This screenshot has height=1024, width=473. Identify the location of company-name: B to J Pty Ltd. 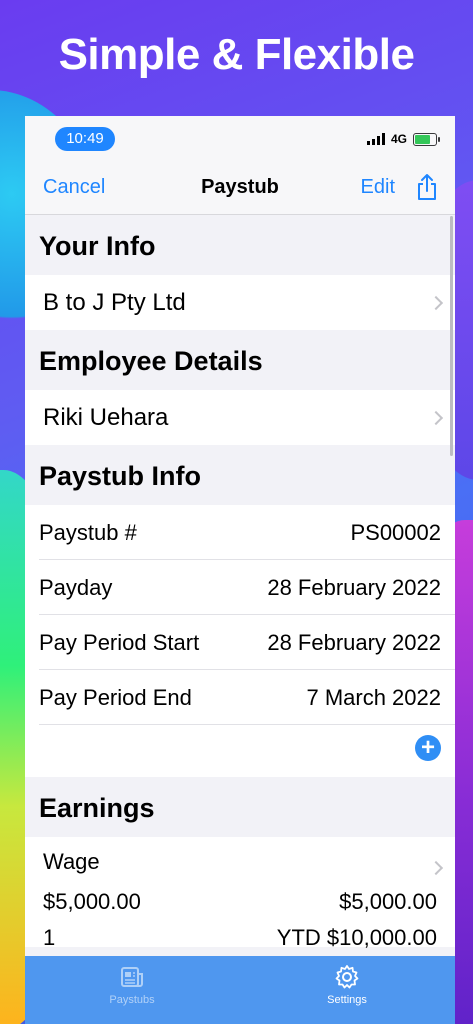
(114, 302).